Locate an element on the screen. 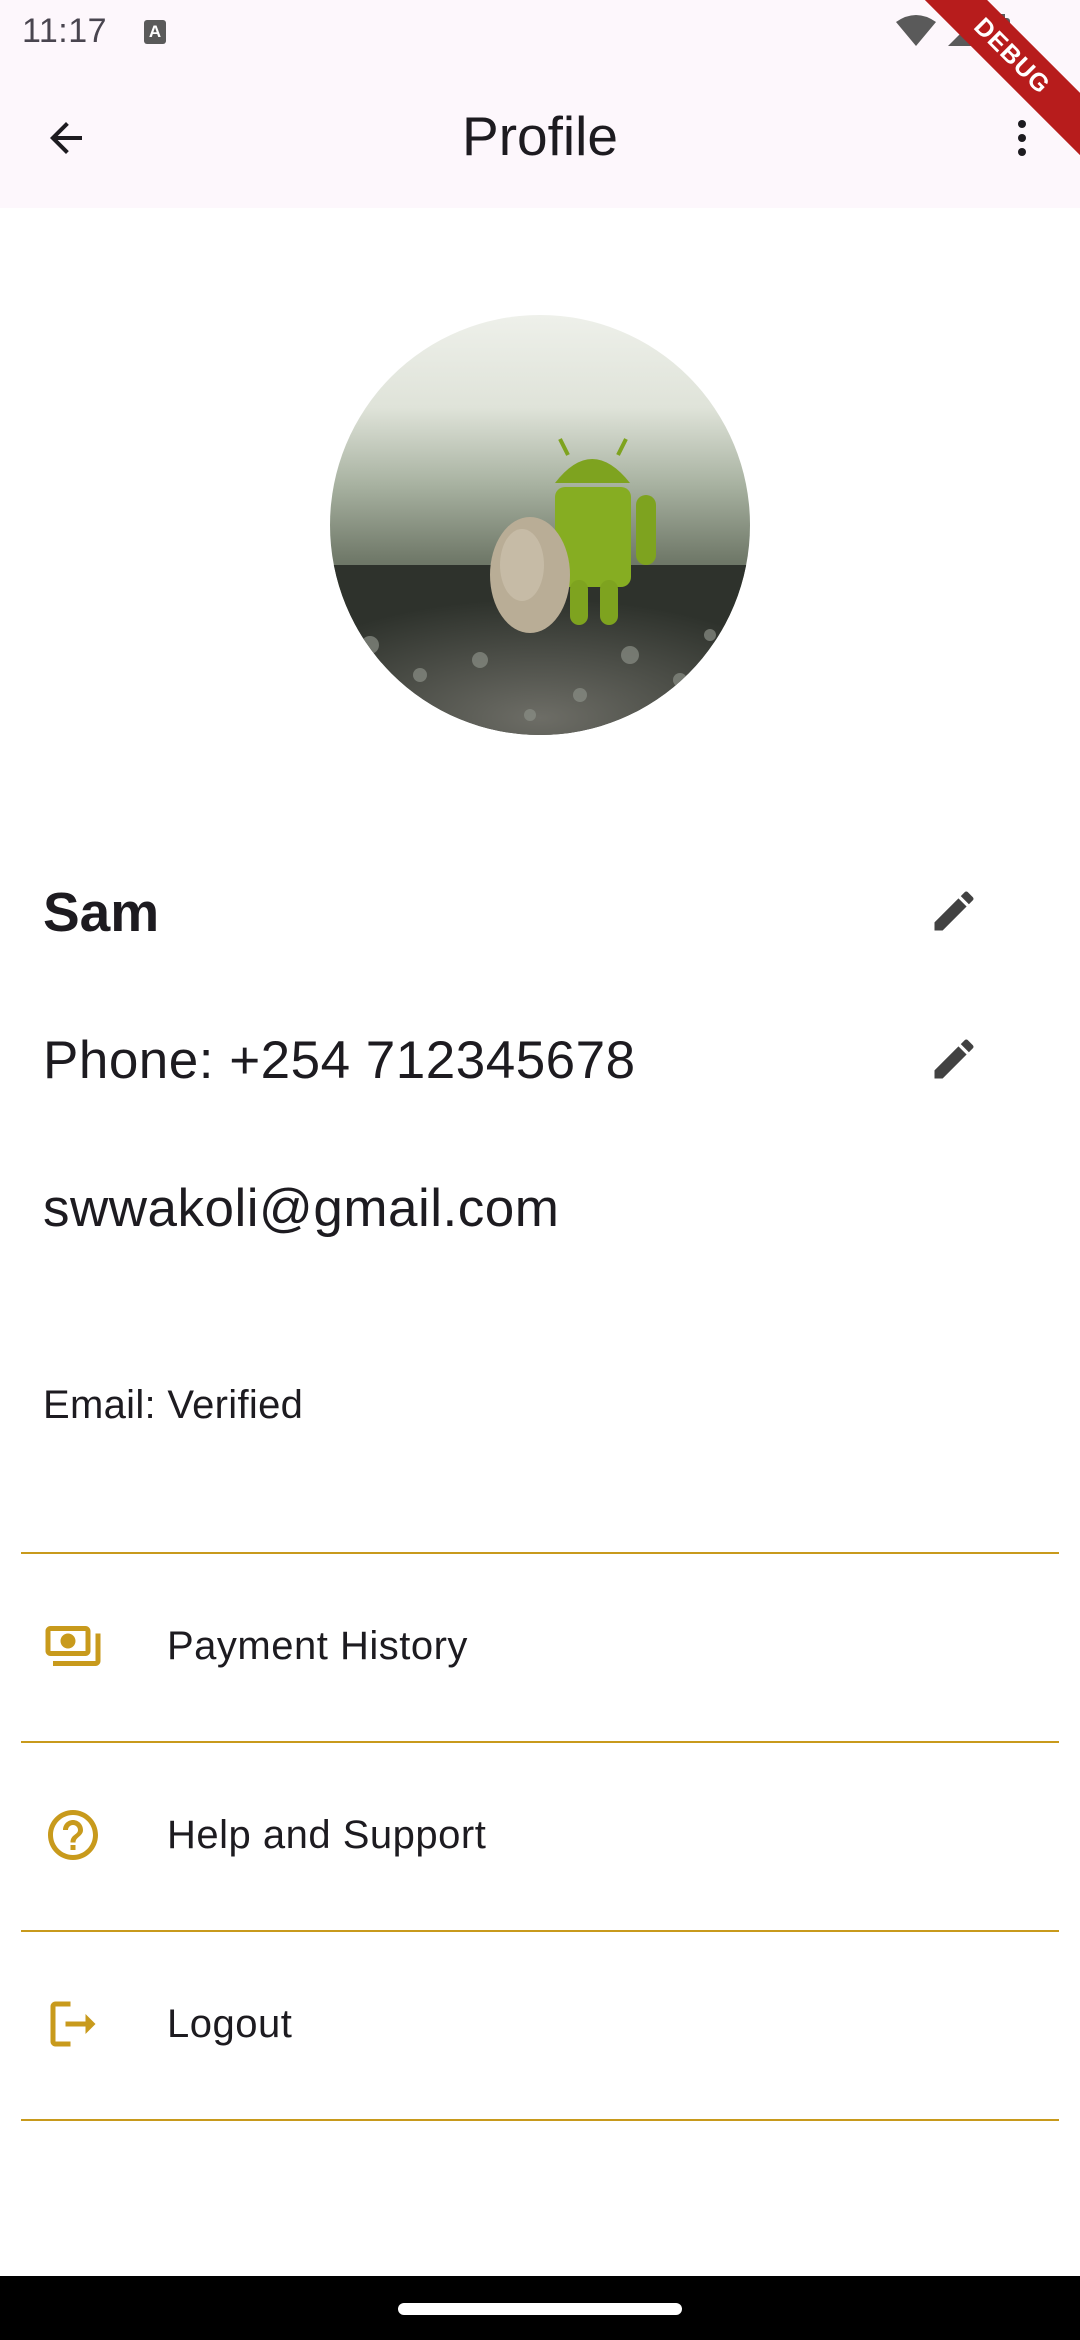 This screenshot has width=1080, height=2340. menu-item-label: Payment History is located at coordinates (317, 1645).